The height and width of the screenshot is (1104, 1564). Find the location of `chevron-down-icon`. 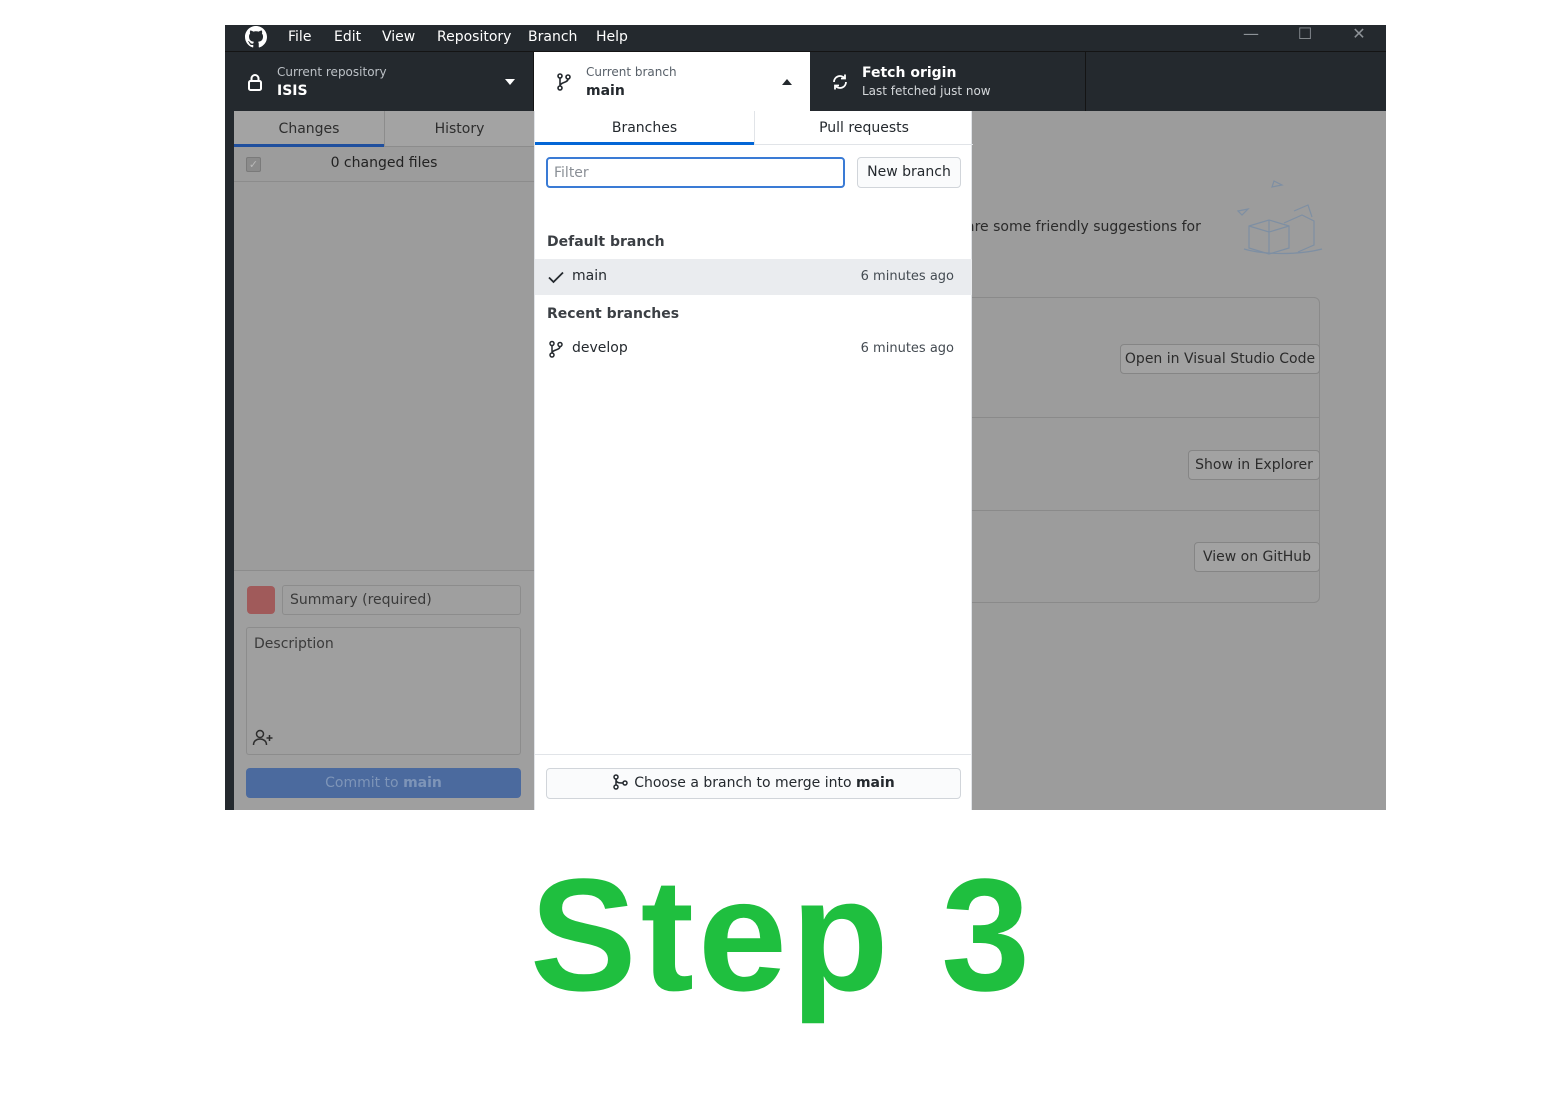

chevron-down-icon is located at coordinates (510, 82).